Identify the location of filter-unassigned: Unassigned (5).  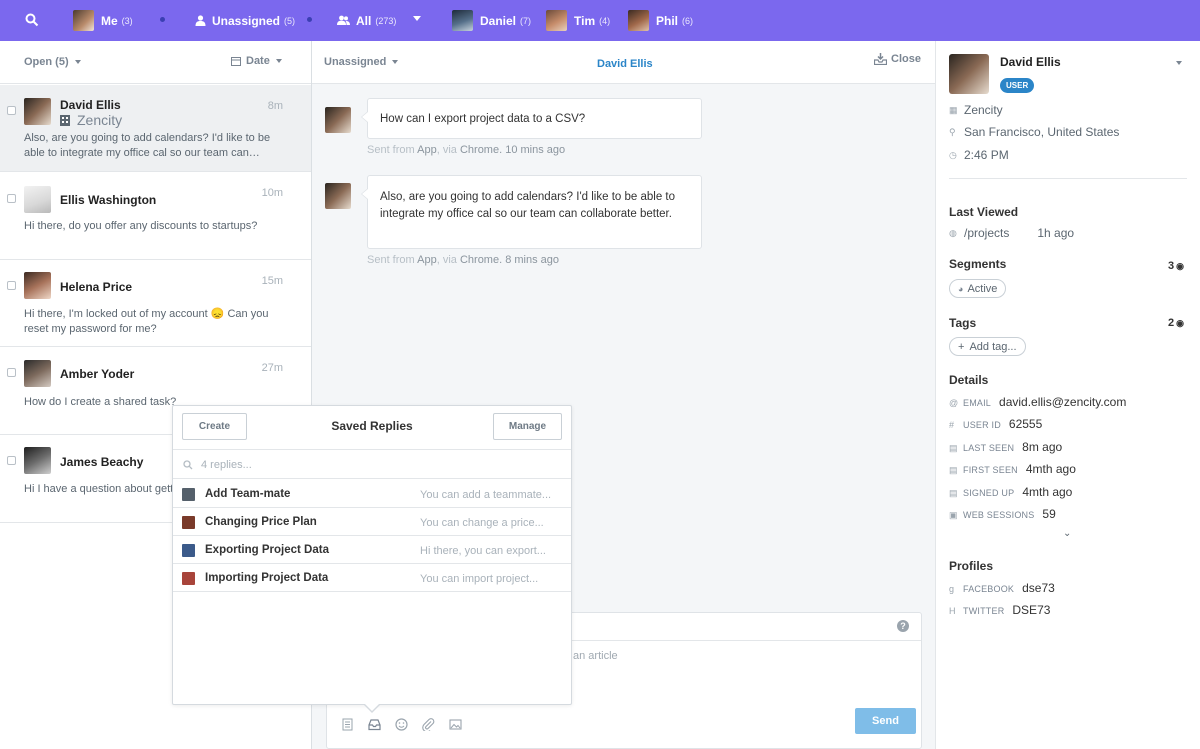
(245, 20).